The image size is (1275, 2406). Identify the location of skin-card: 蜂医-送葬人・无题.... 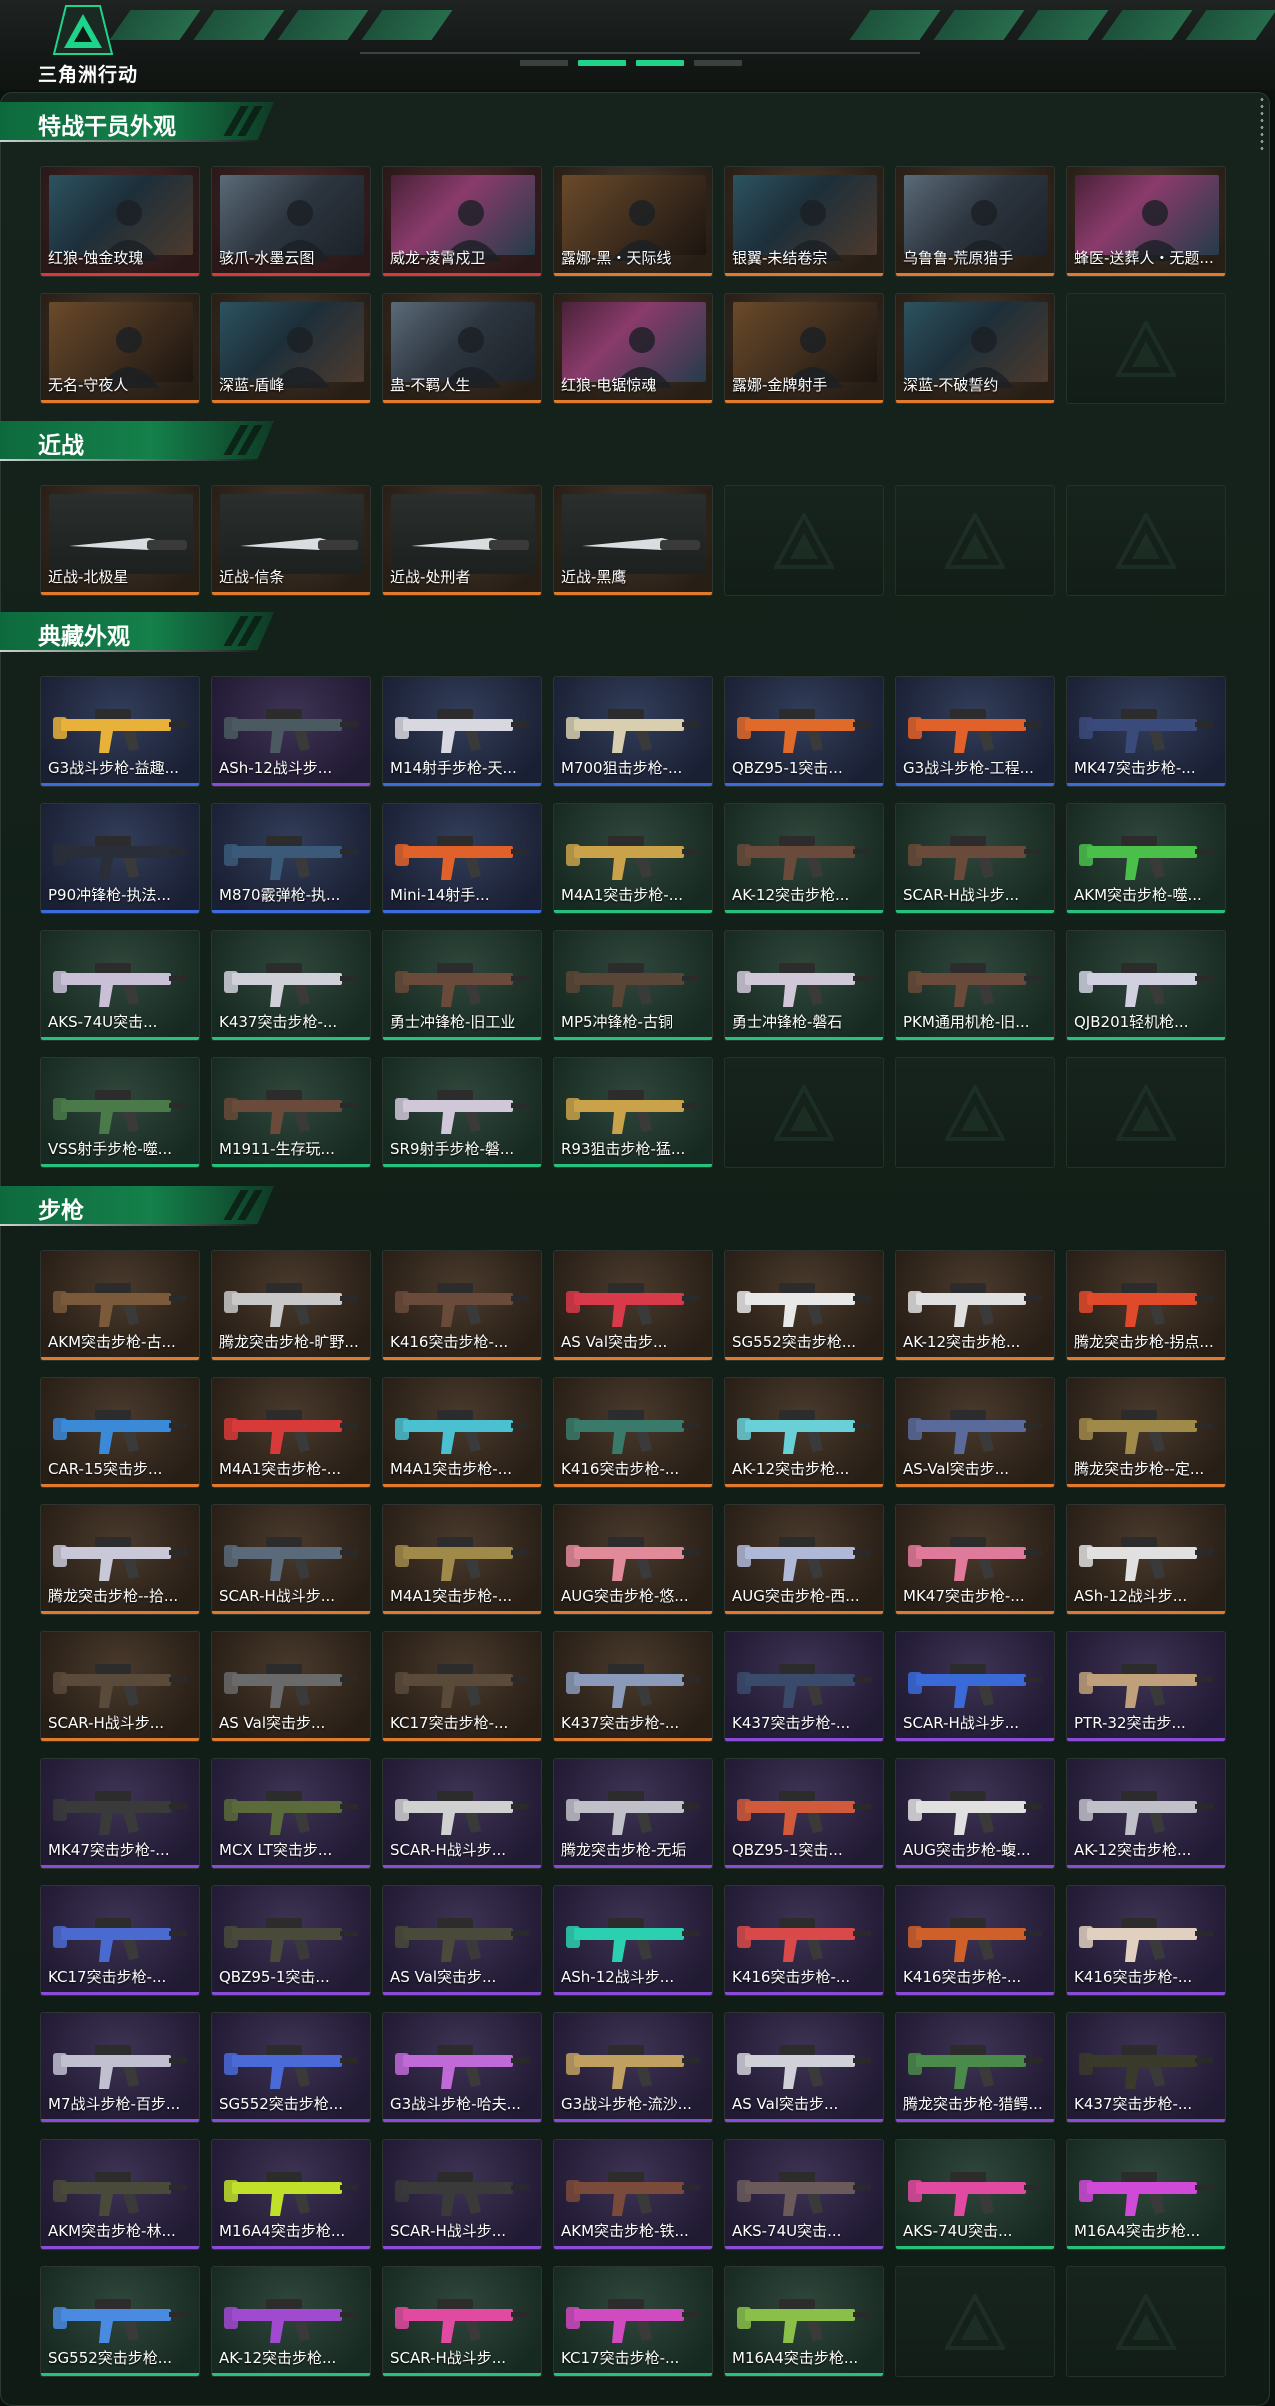
(1146, 221).